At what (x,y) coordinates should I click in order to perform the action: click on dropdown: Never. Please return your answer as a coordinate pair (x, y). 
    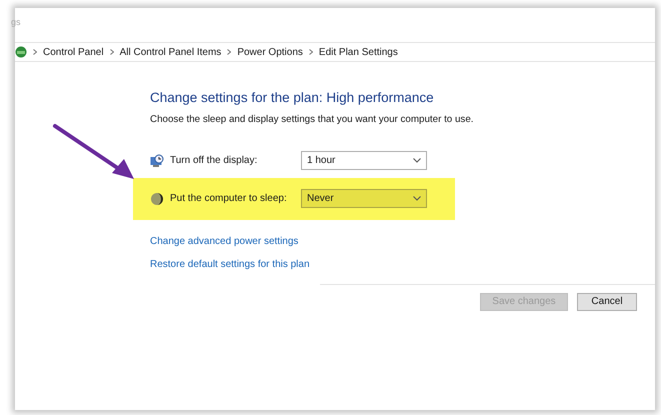
    Looking at the image, I should click on (364, 198).